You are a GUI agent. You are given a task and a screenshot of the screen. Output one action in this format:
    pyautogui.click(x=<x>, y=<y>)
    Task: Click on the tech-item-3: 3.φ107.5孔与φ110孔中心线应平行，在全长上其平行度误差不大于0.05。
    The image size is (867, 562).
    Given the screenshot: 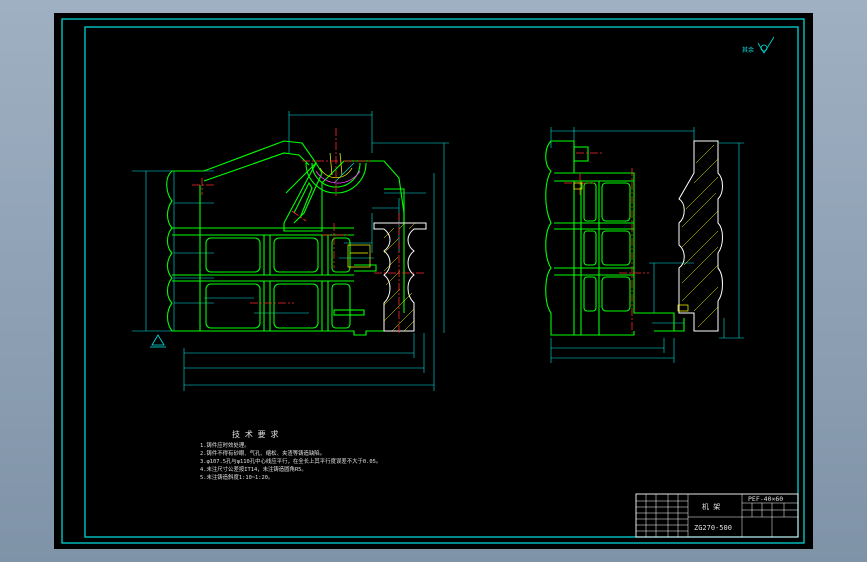 What is the action you would take?
    pyautogui.click(x=290, y=461)
    